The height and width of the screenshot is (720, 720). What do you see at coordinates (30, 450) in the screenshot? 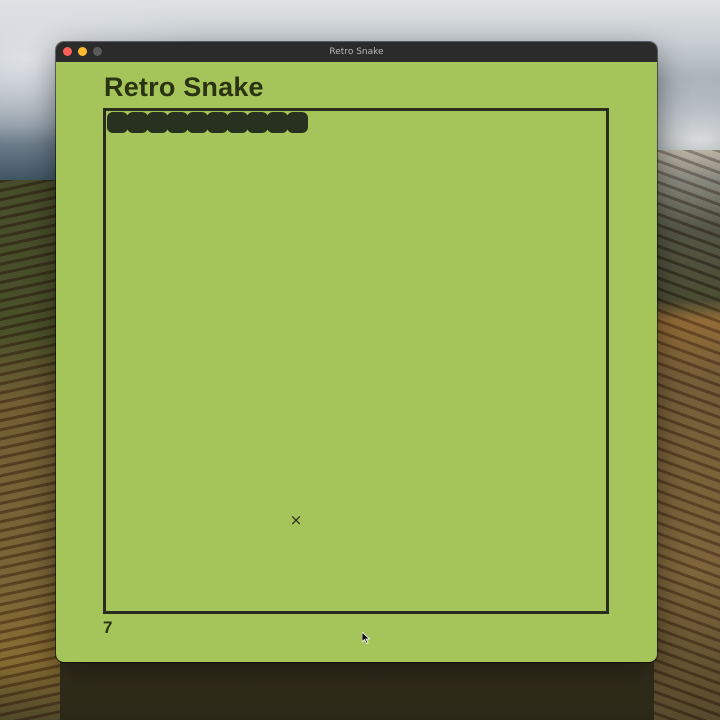
I see `desktop-wallpaper-left` at bounding box center [30, 450].